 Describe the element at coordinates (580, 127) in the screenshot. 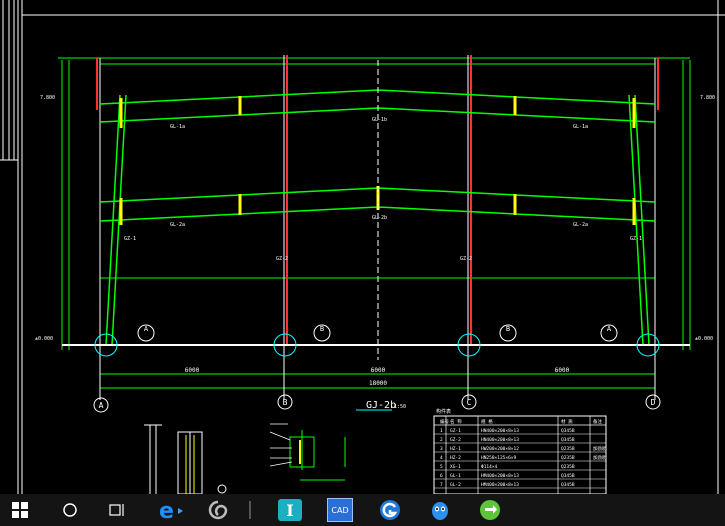

I see `beam-label-right-top: GL-1a` at that location.